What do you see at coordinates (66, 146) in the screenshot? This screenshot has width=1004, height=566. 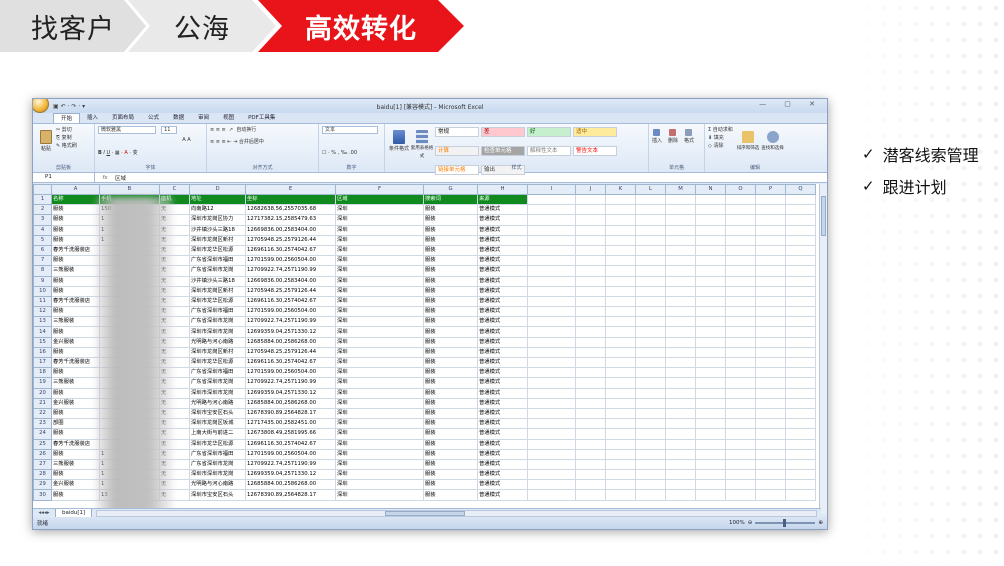 I see `format-painter-button: ✎ 格式刷` at bounding box center [66, 146].